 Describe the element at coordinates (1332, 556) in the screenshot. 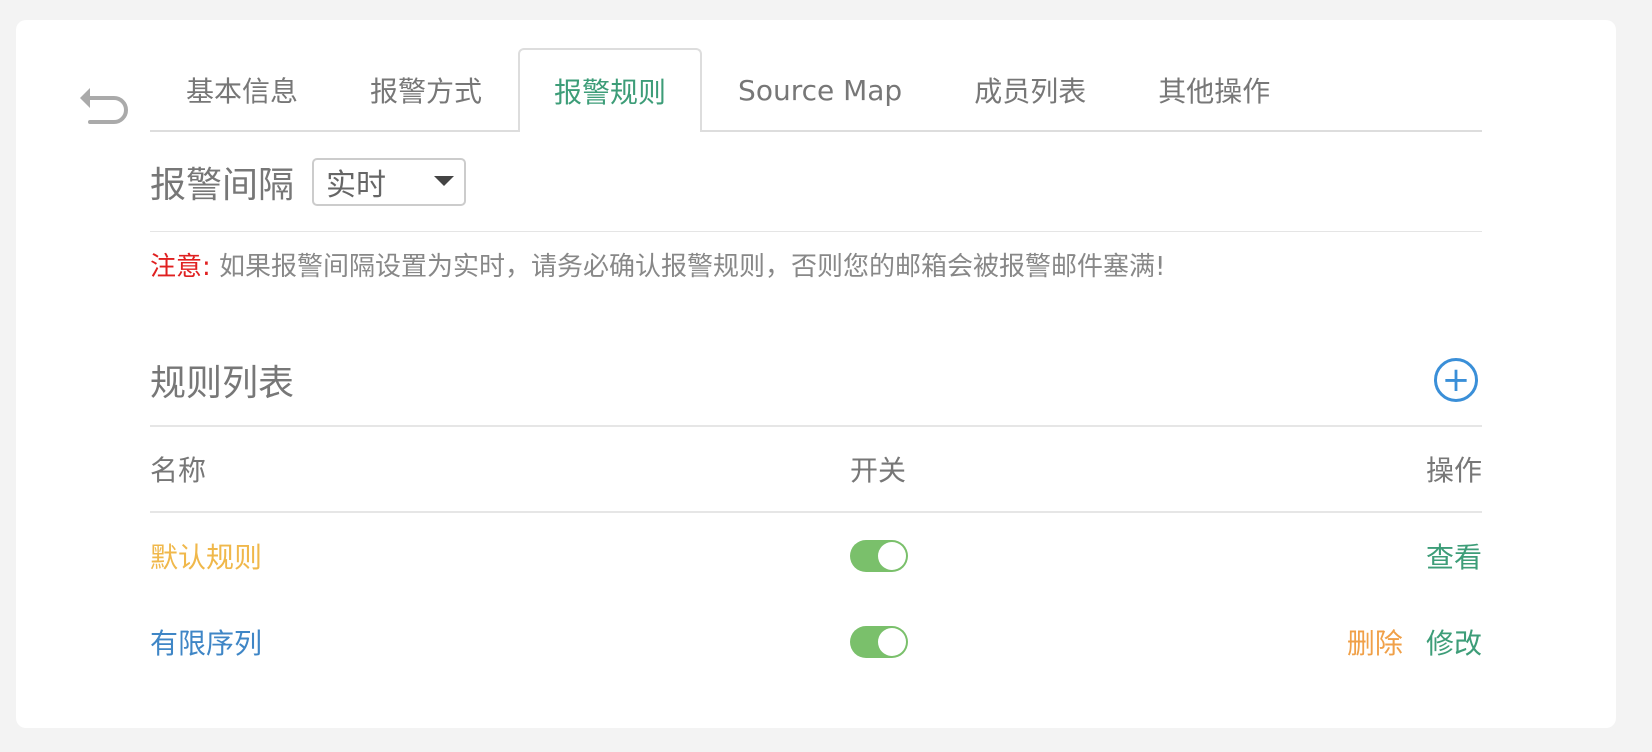

I see `rule-actions: 查看` at that location.